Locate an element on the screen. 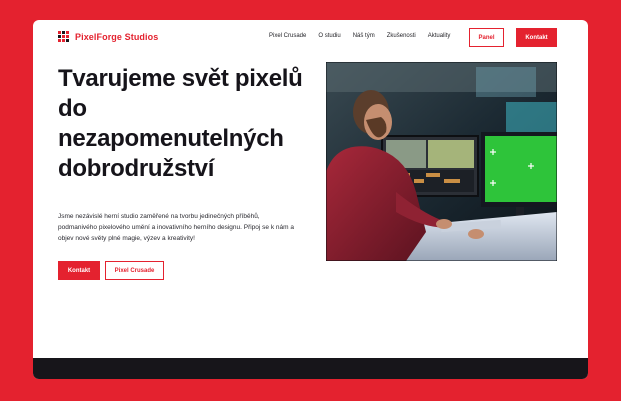  nav-item-zkusenosti: Zkušenosti is located at coordinates (401, 36).